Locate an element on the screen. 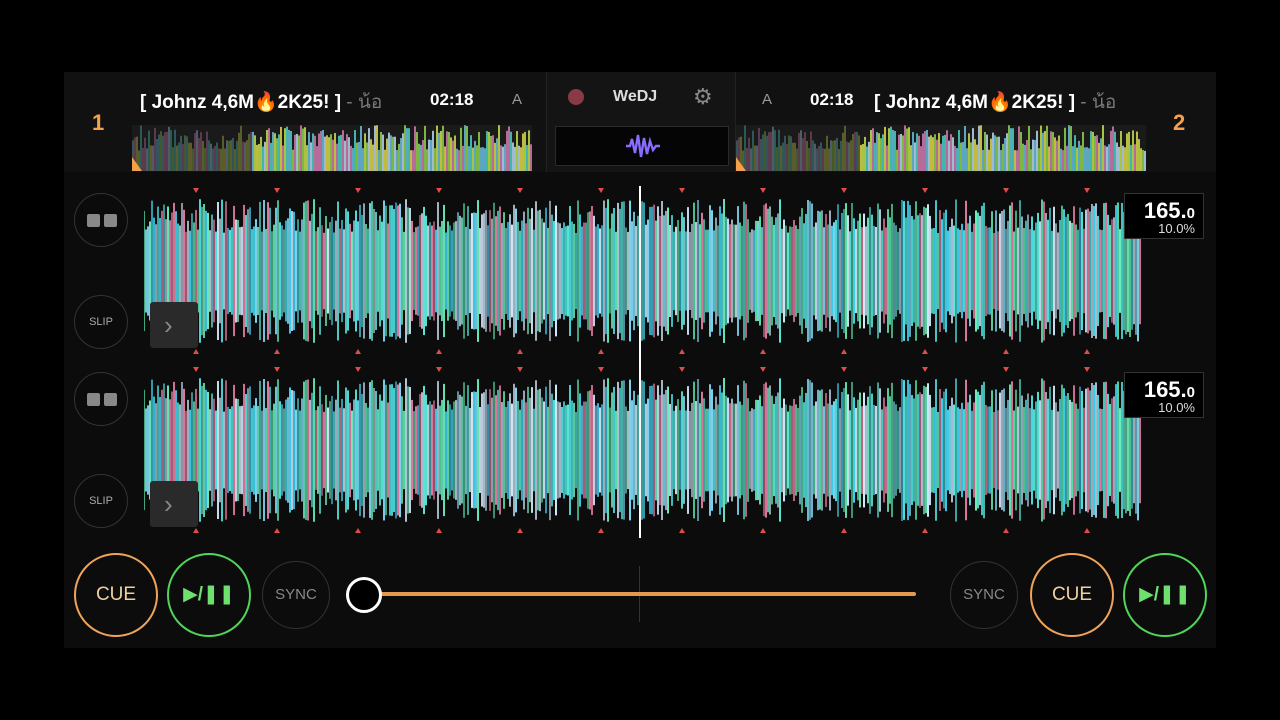  waveform-view-button is located at coordinates (642, 146).